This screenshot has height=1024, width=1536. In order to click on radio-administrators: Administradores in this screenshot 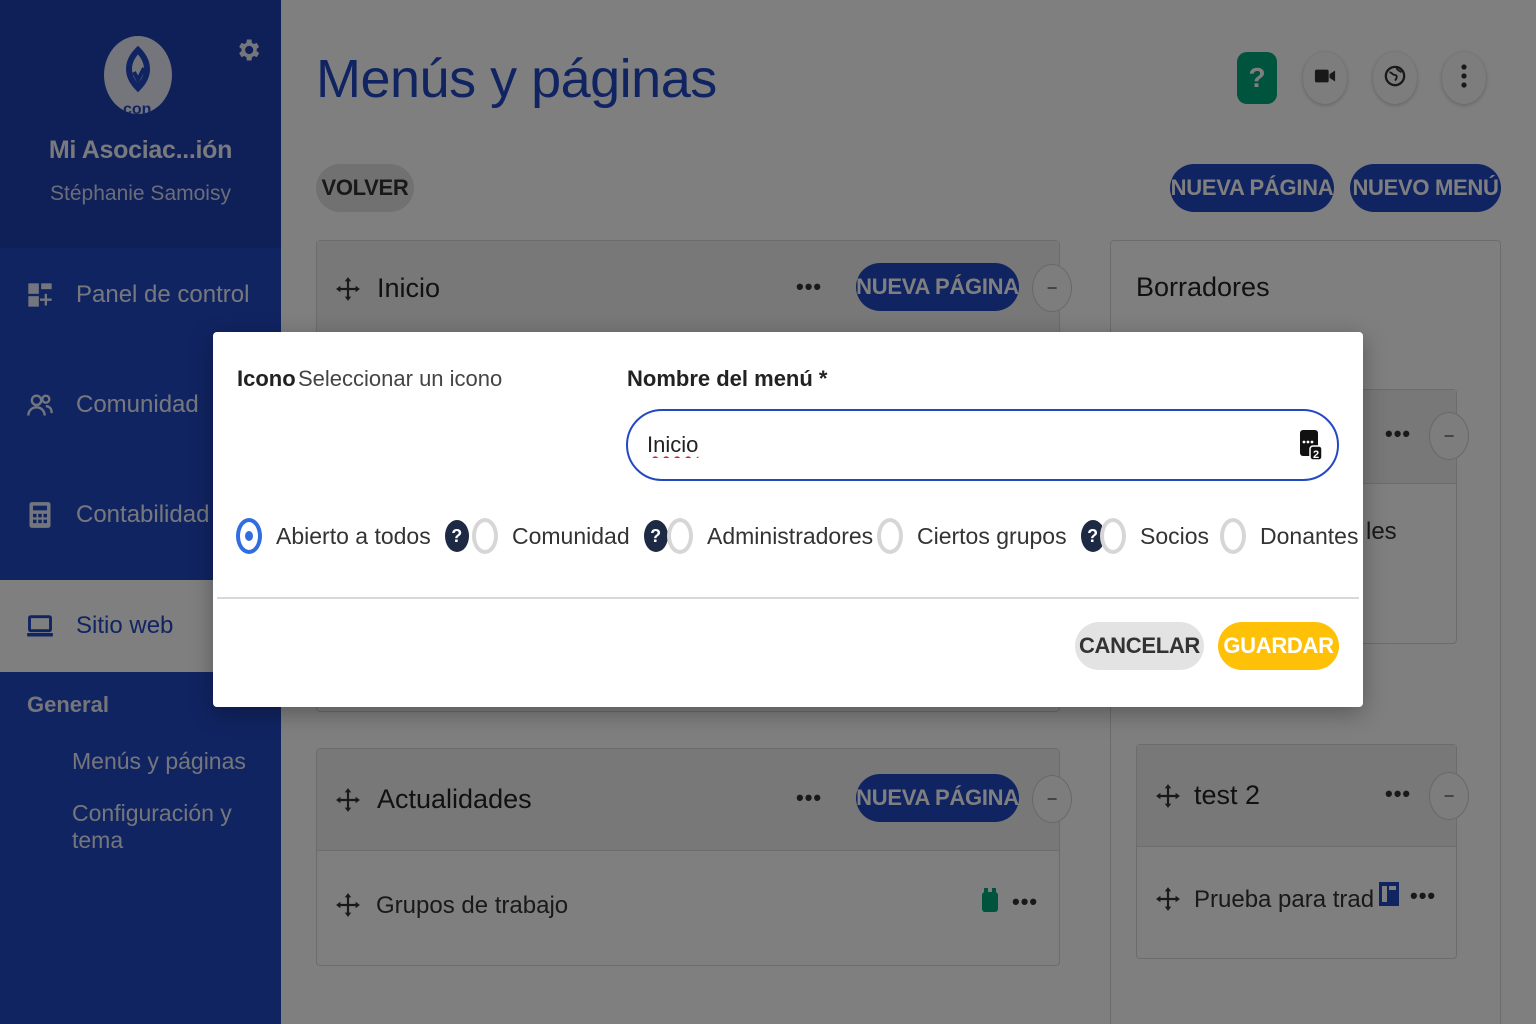, I will do `click(770, 536)`.